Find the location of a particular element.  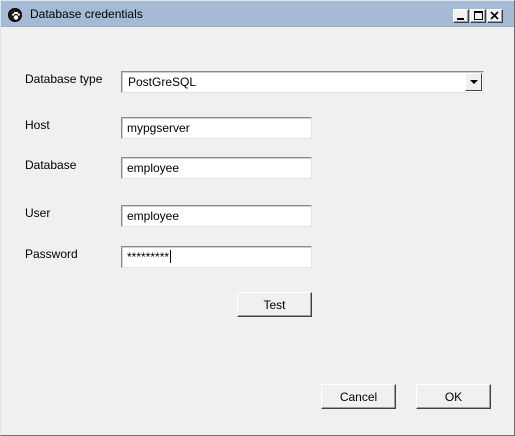

minimize-icon is located at coordinates (460, 19).